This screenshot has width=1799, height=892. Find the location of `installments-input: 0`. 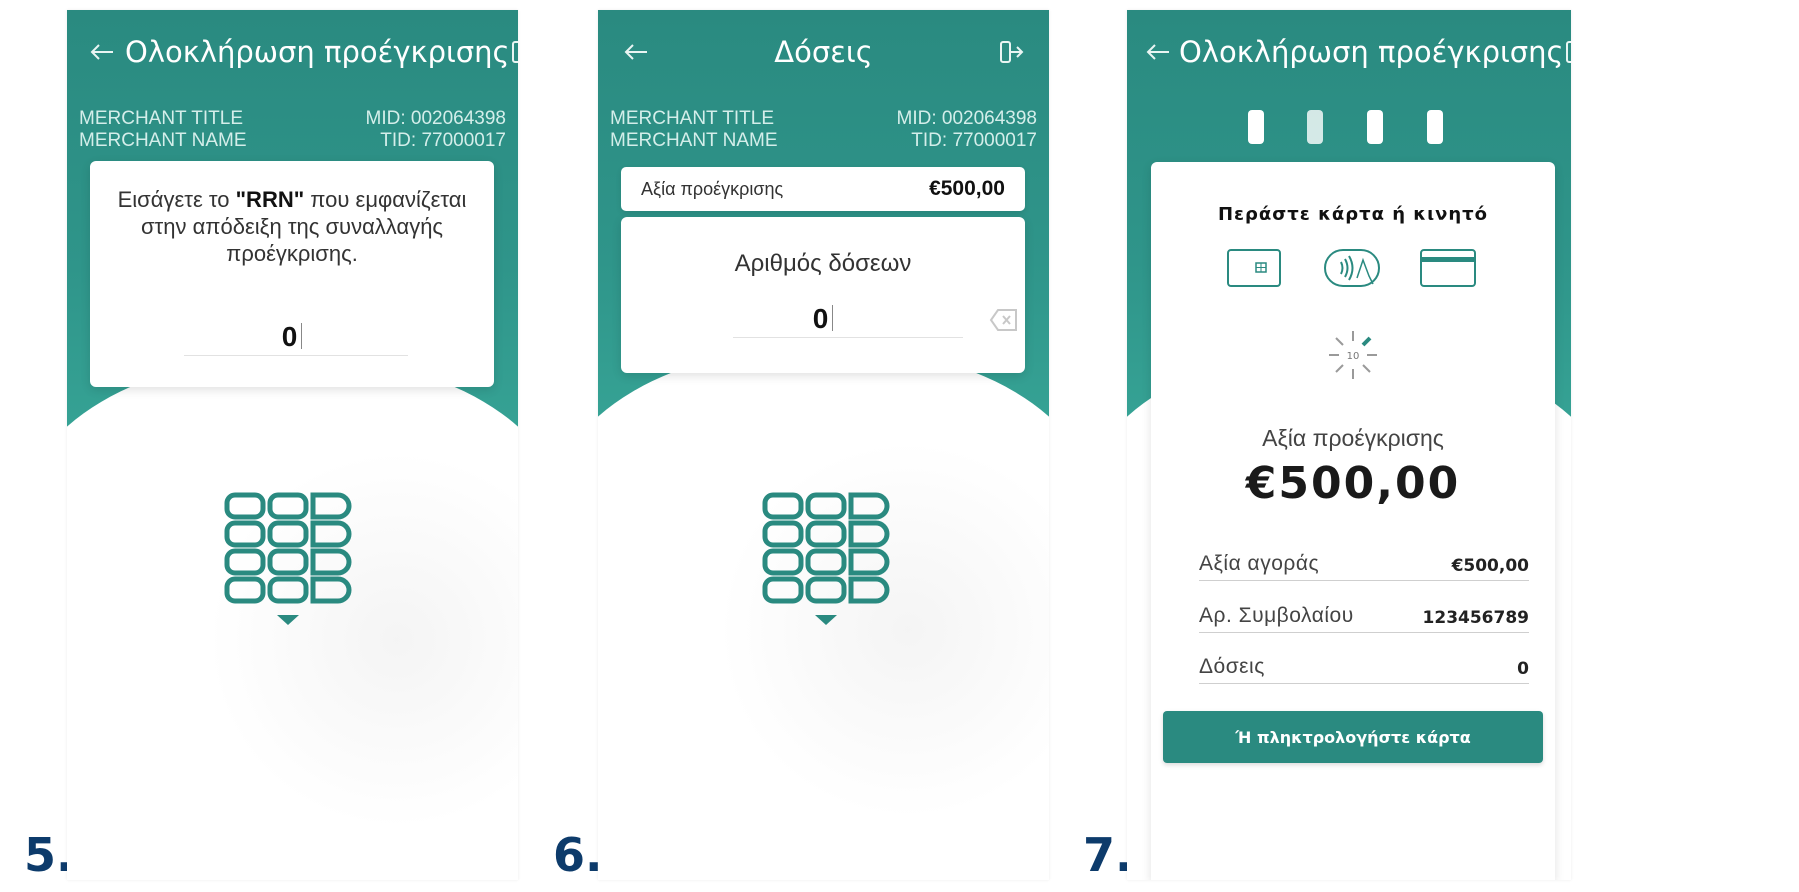

installments-input: 0 is located at coordinates (823, 319).